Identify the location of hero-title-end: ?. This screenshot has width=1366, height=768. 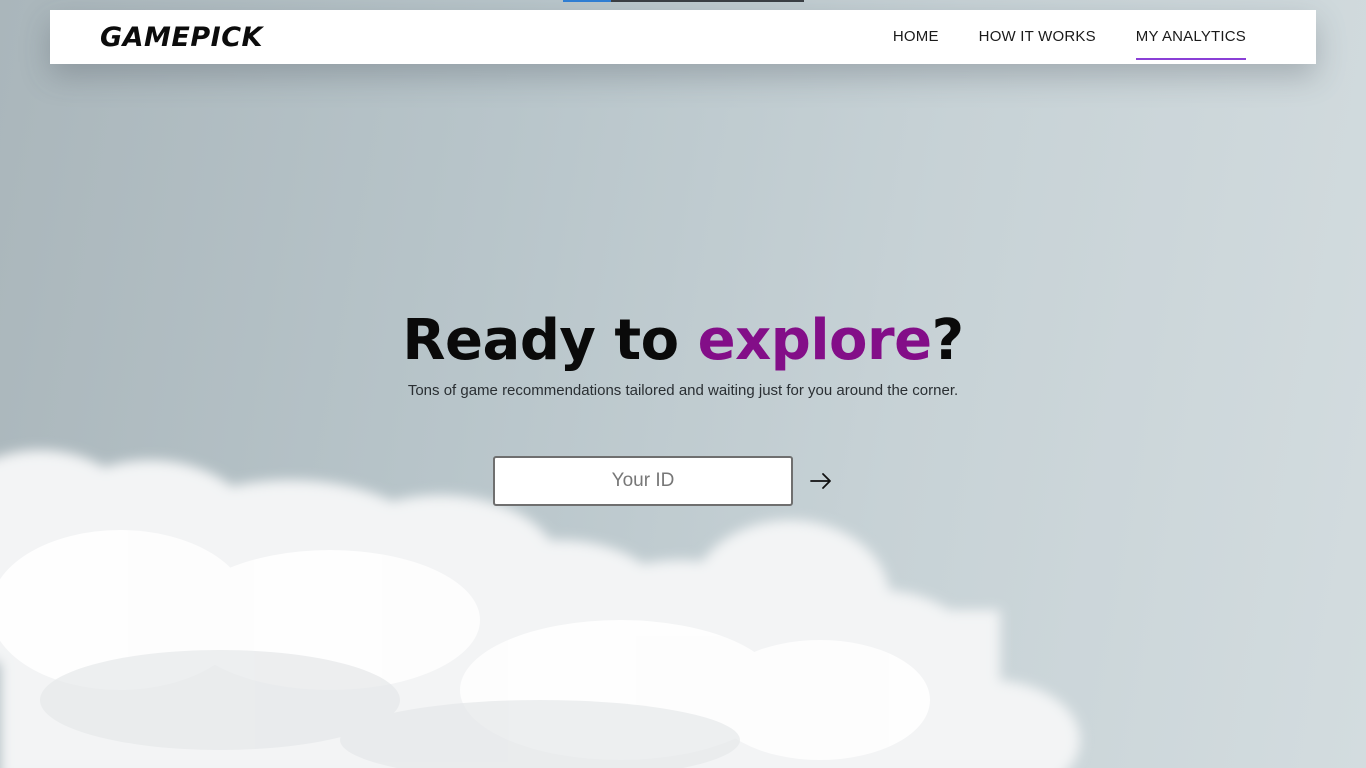
(947, 340).